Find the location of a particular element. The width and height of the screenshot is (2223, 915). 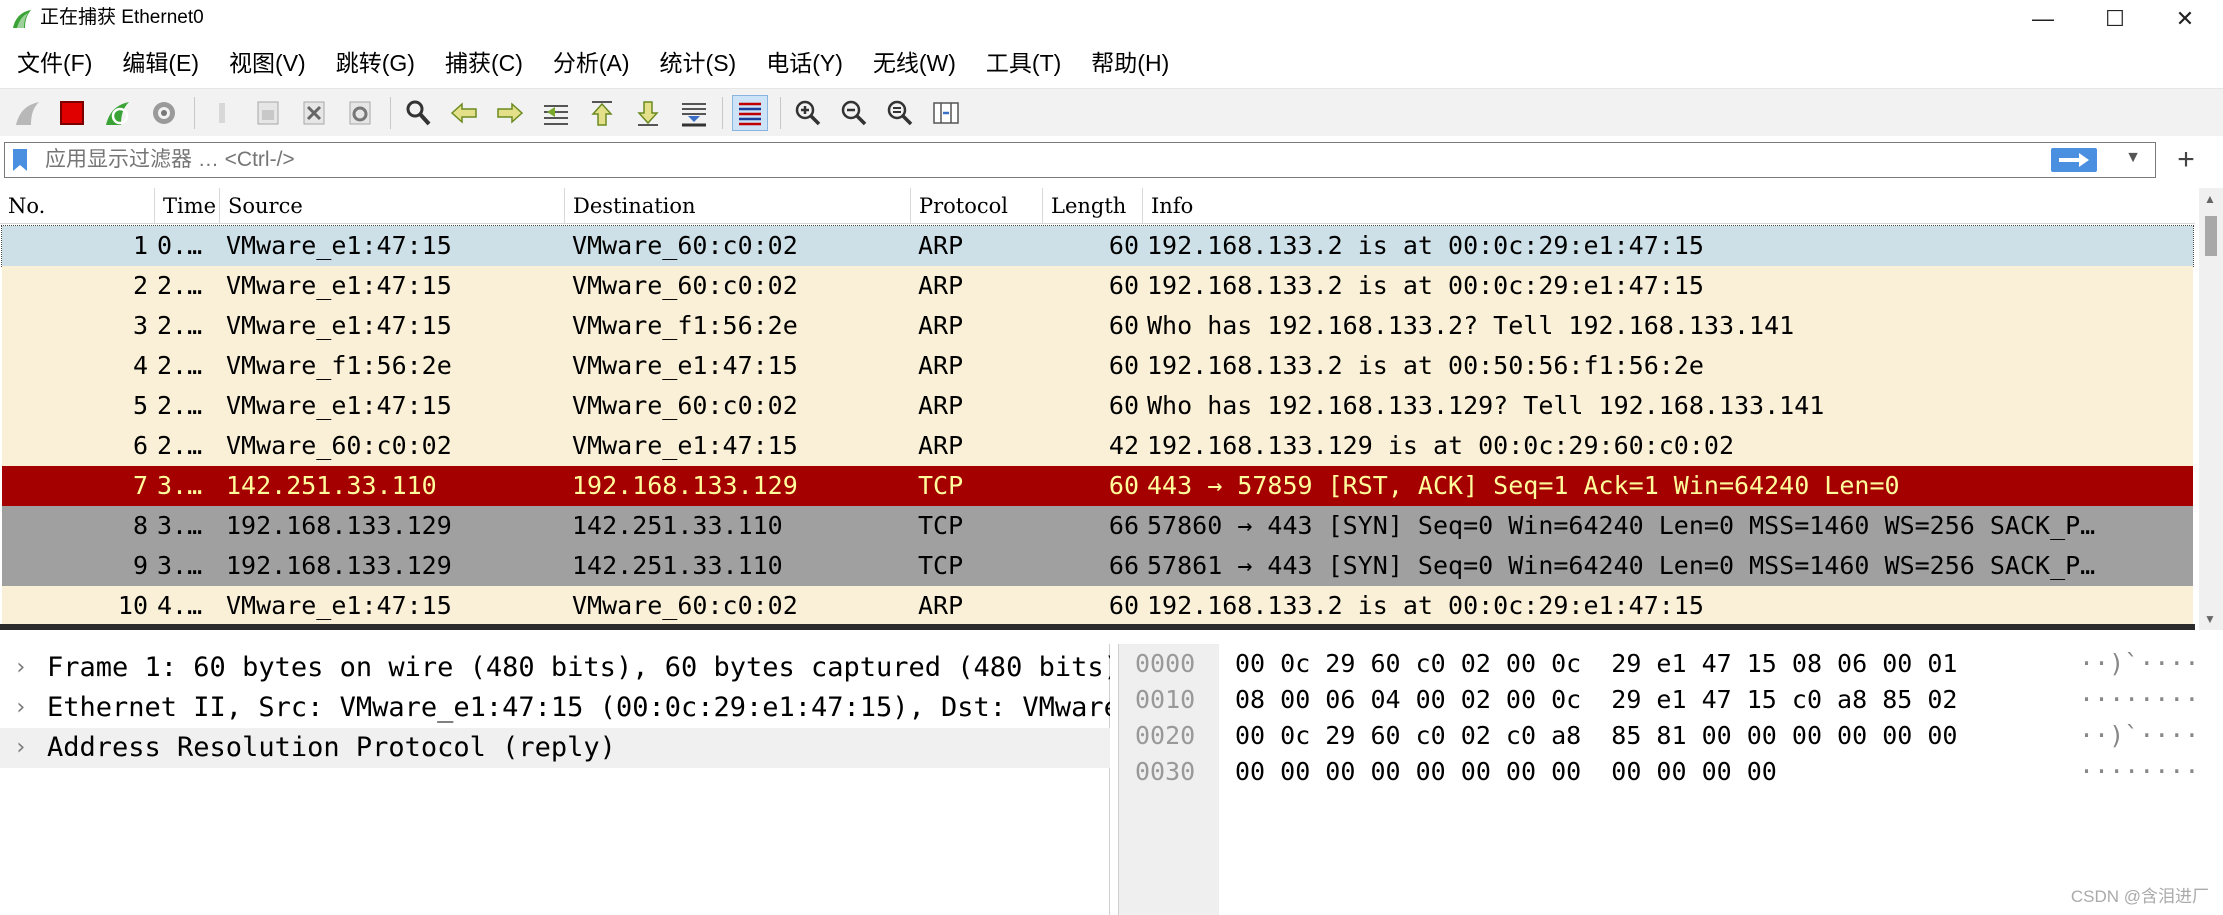

menu-statistics: 统计(S) is located at coordinates (698, 63).